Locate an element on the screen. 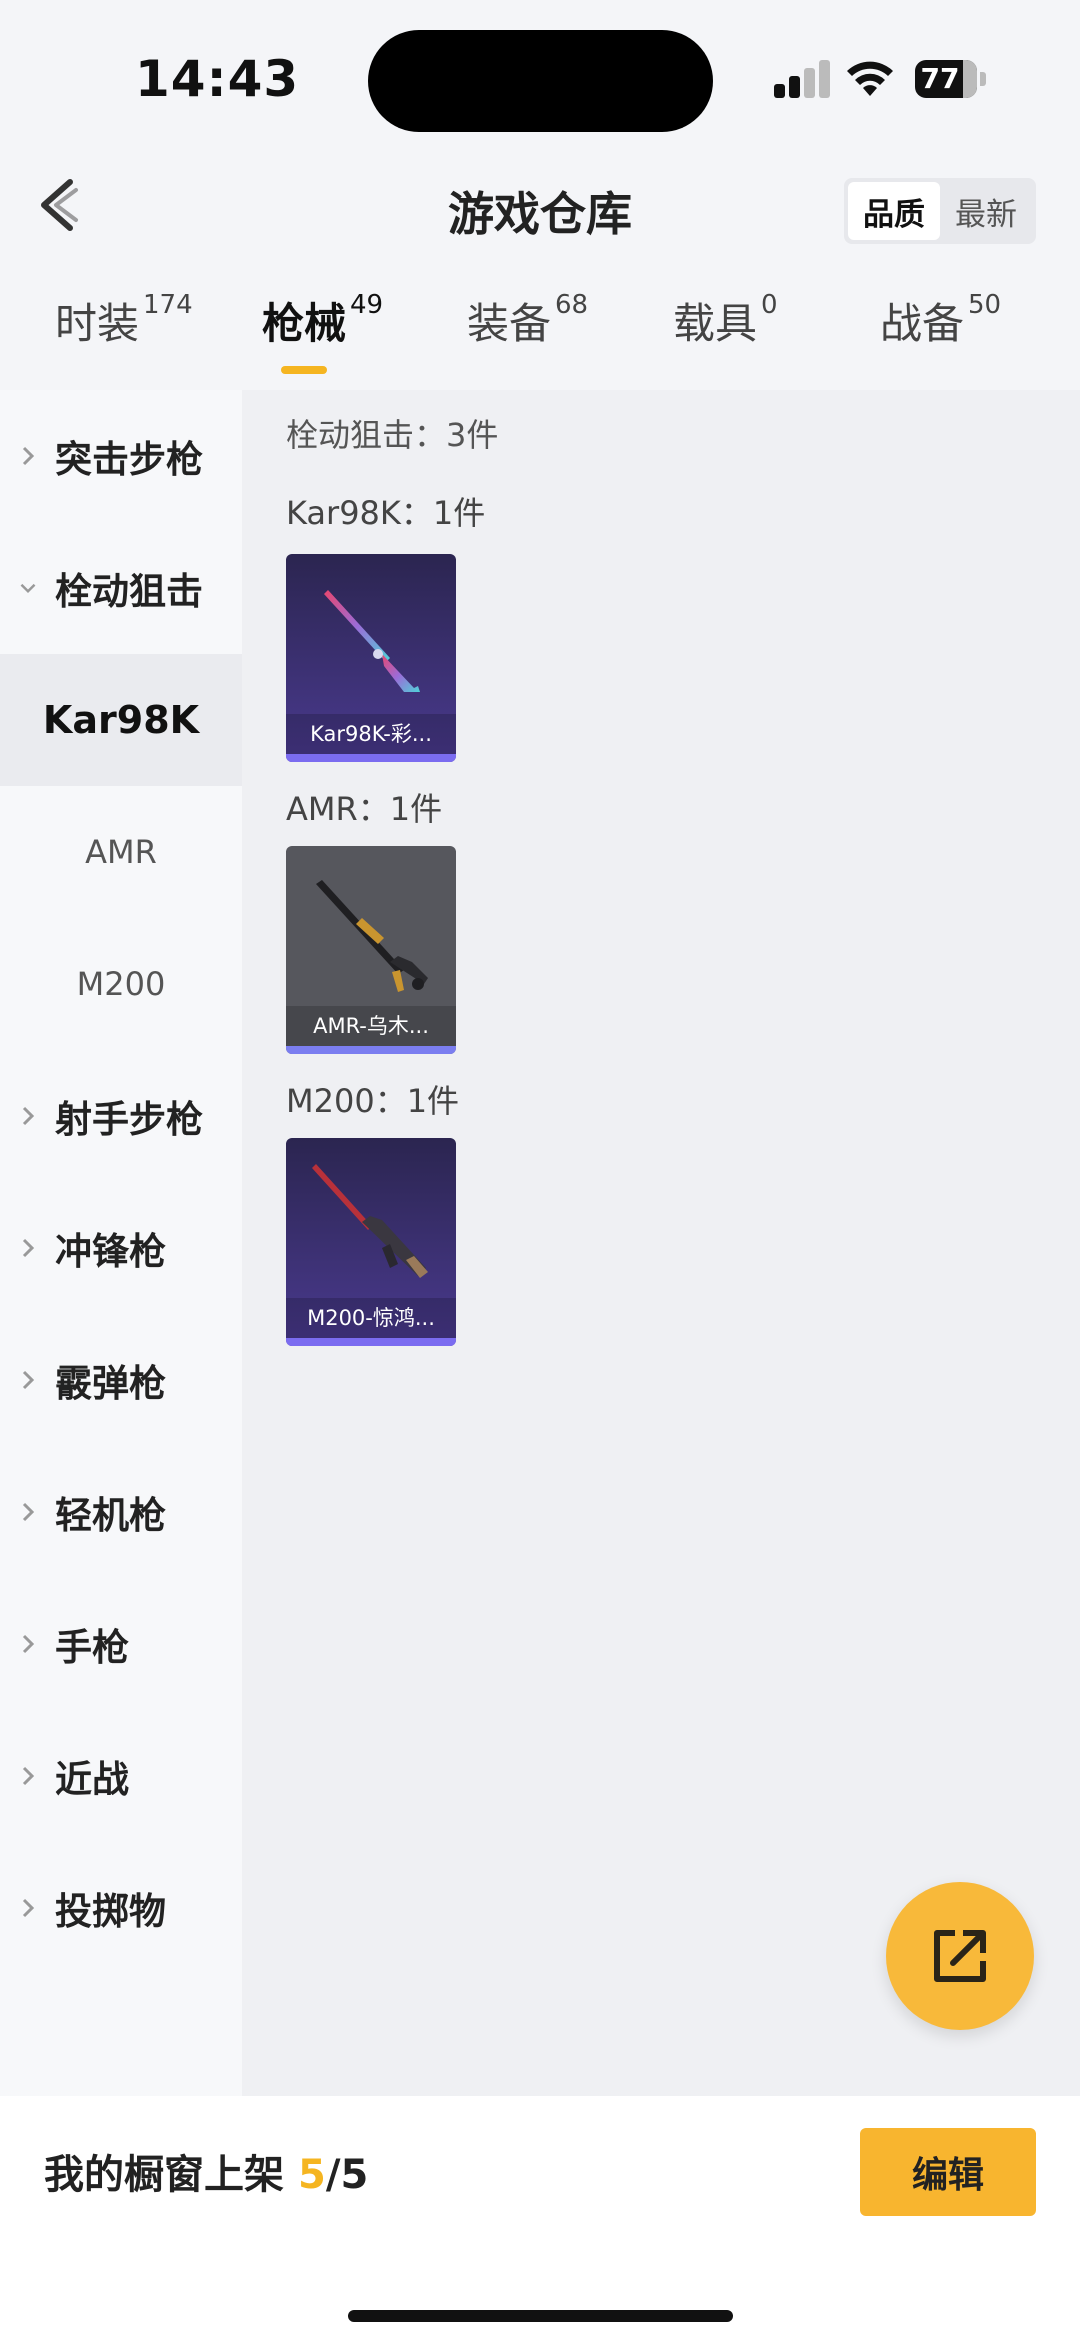 This screenshot has width=1080, height=2341. sidebar-item-label: 栓动狙击 is located at coordinates (129, 591).